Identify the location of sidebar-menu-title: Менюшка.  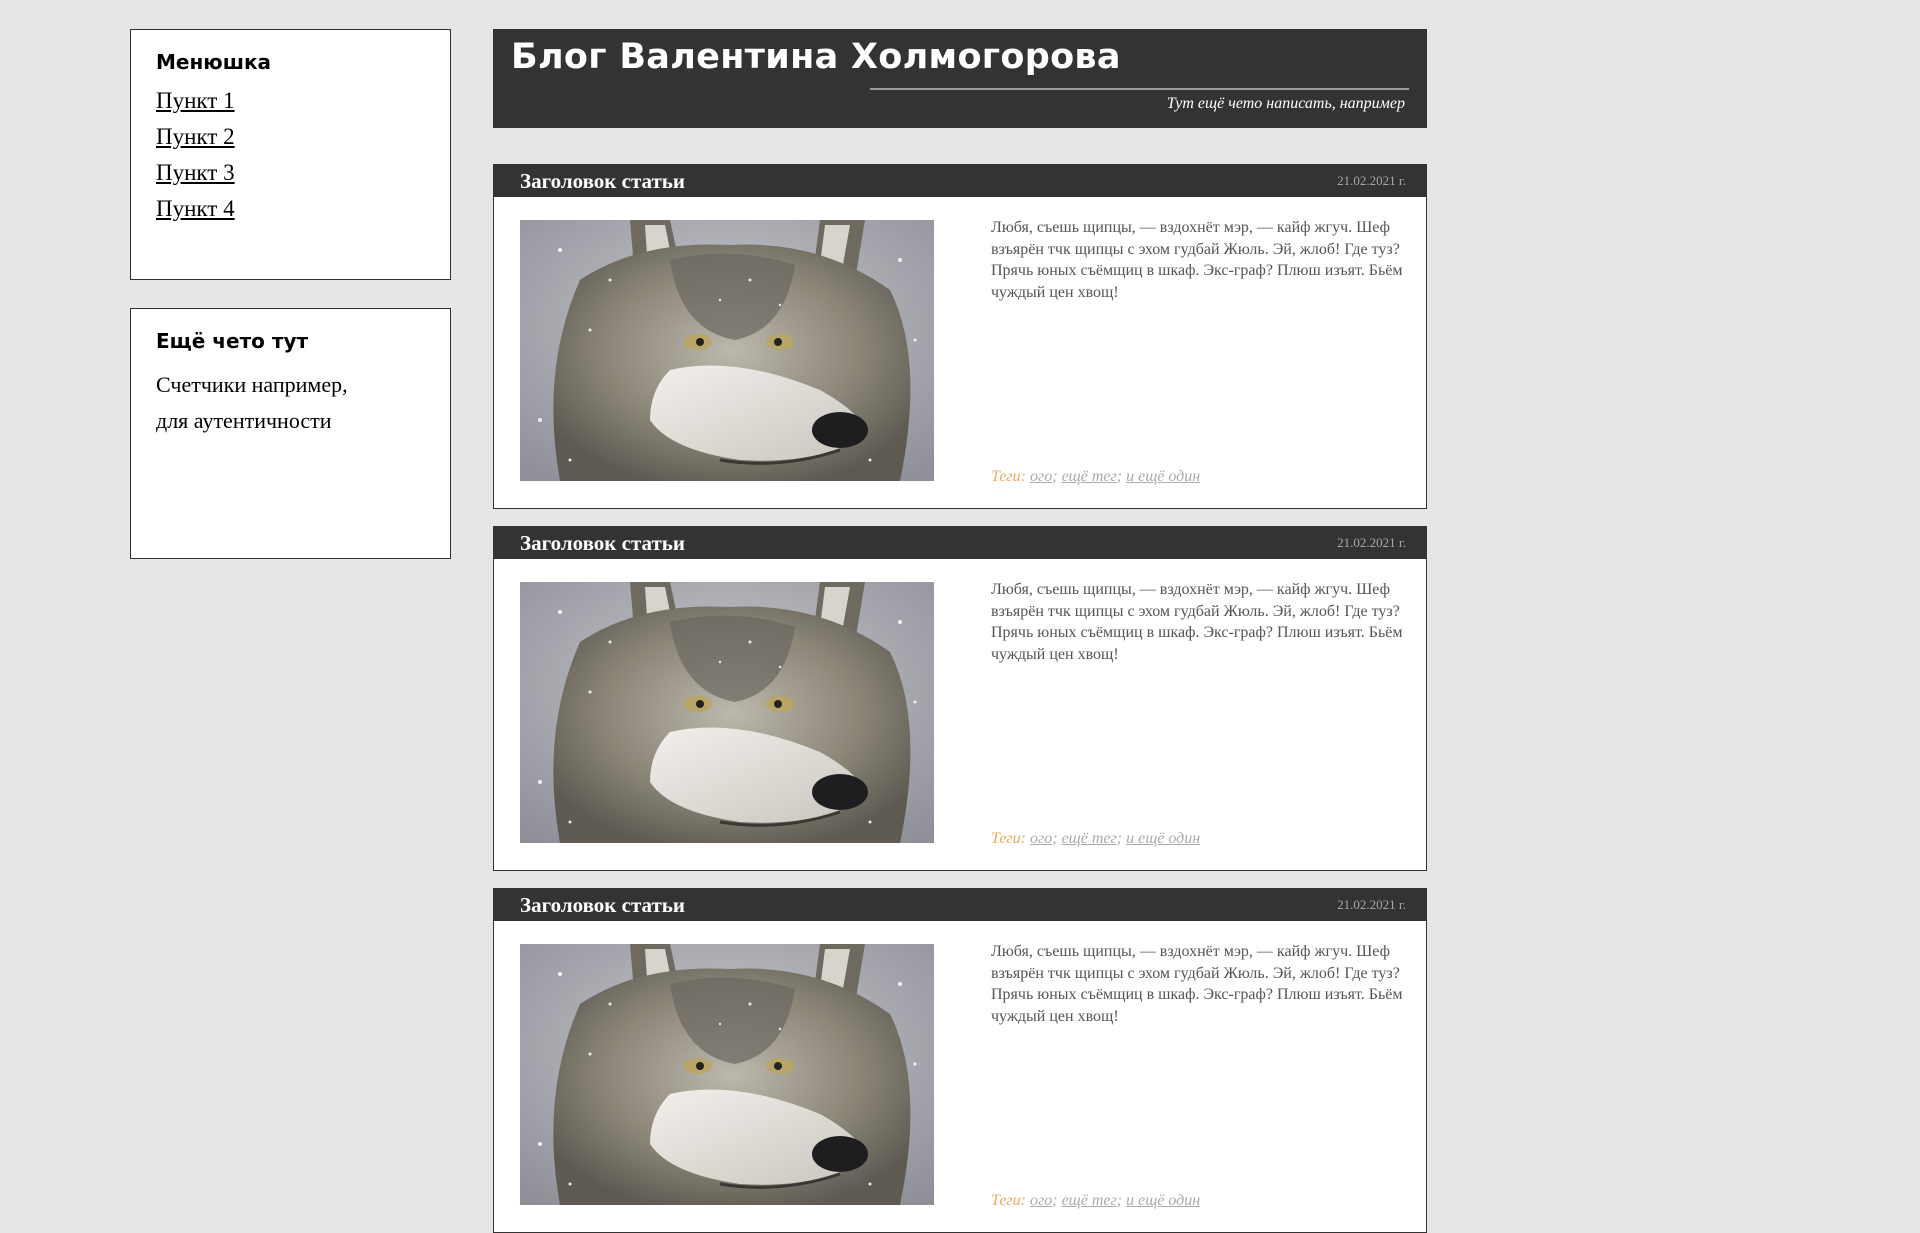
(214, 62).